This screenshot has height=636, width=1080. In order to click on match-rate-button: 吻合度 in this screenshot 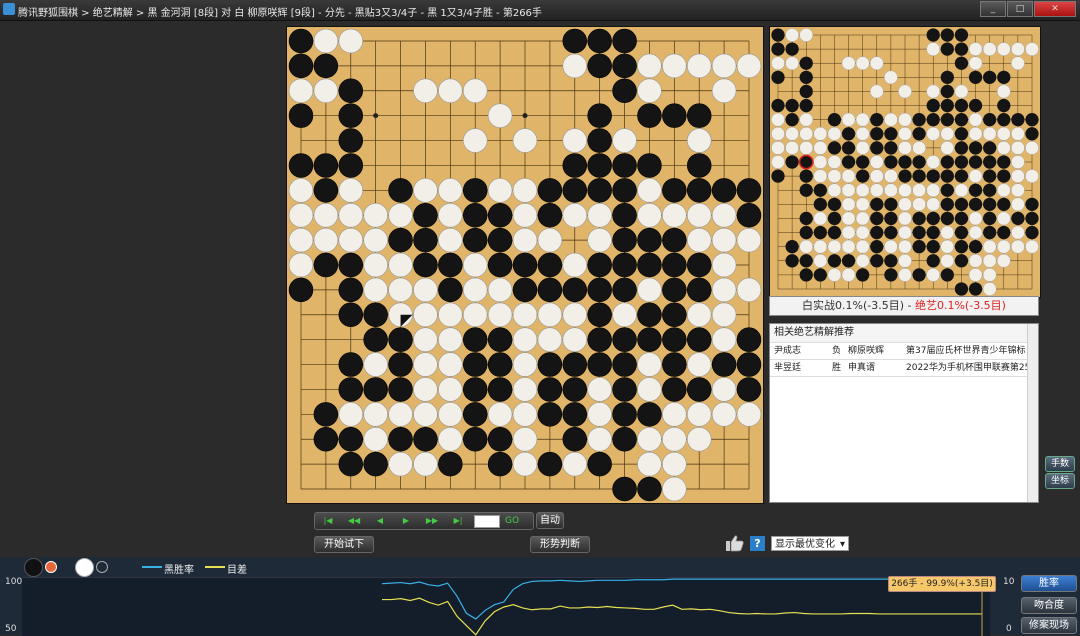, I will do `click(1049, 605)`.